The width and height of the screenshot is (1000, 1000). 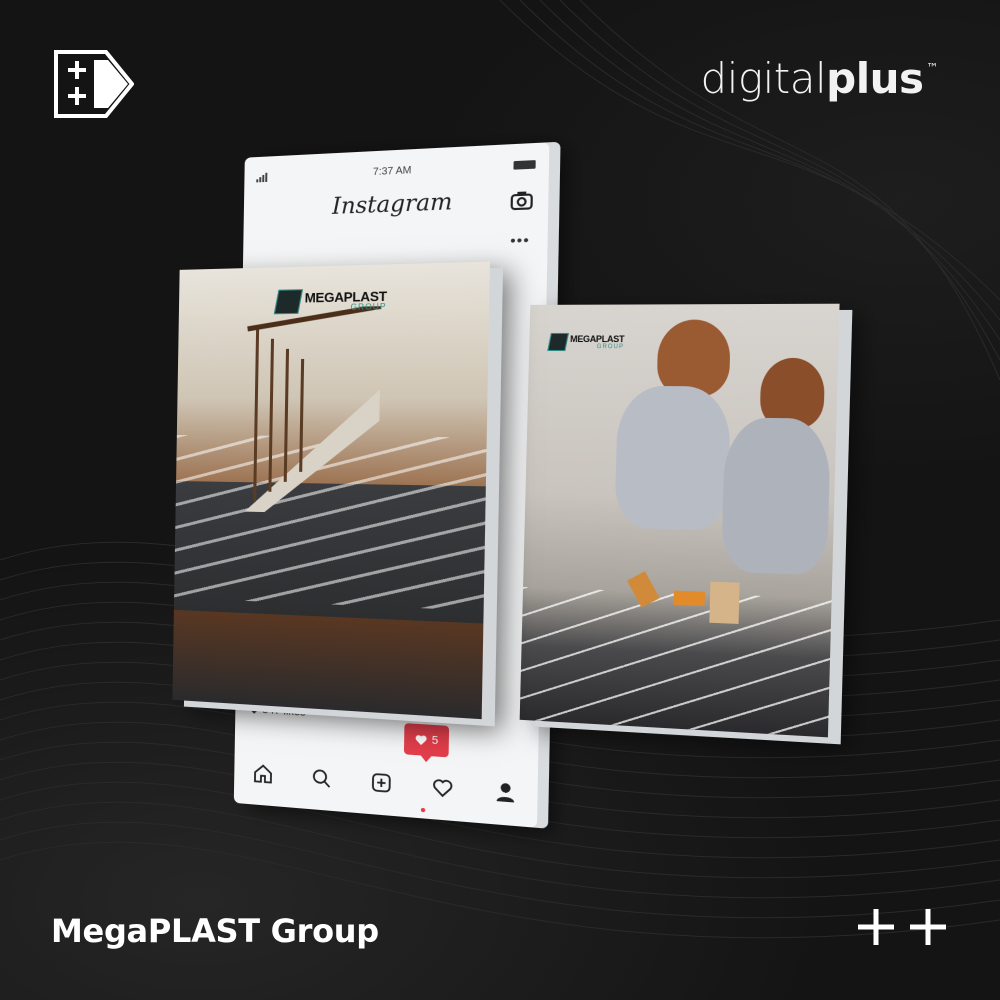 I want to click on logo-name: MEGAPLAST, so click(x=597, y=338).